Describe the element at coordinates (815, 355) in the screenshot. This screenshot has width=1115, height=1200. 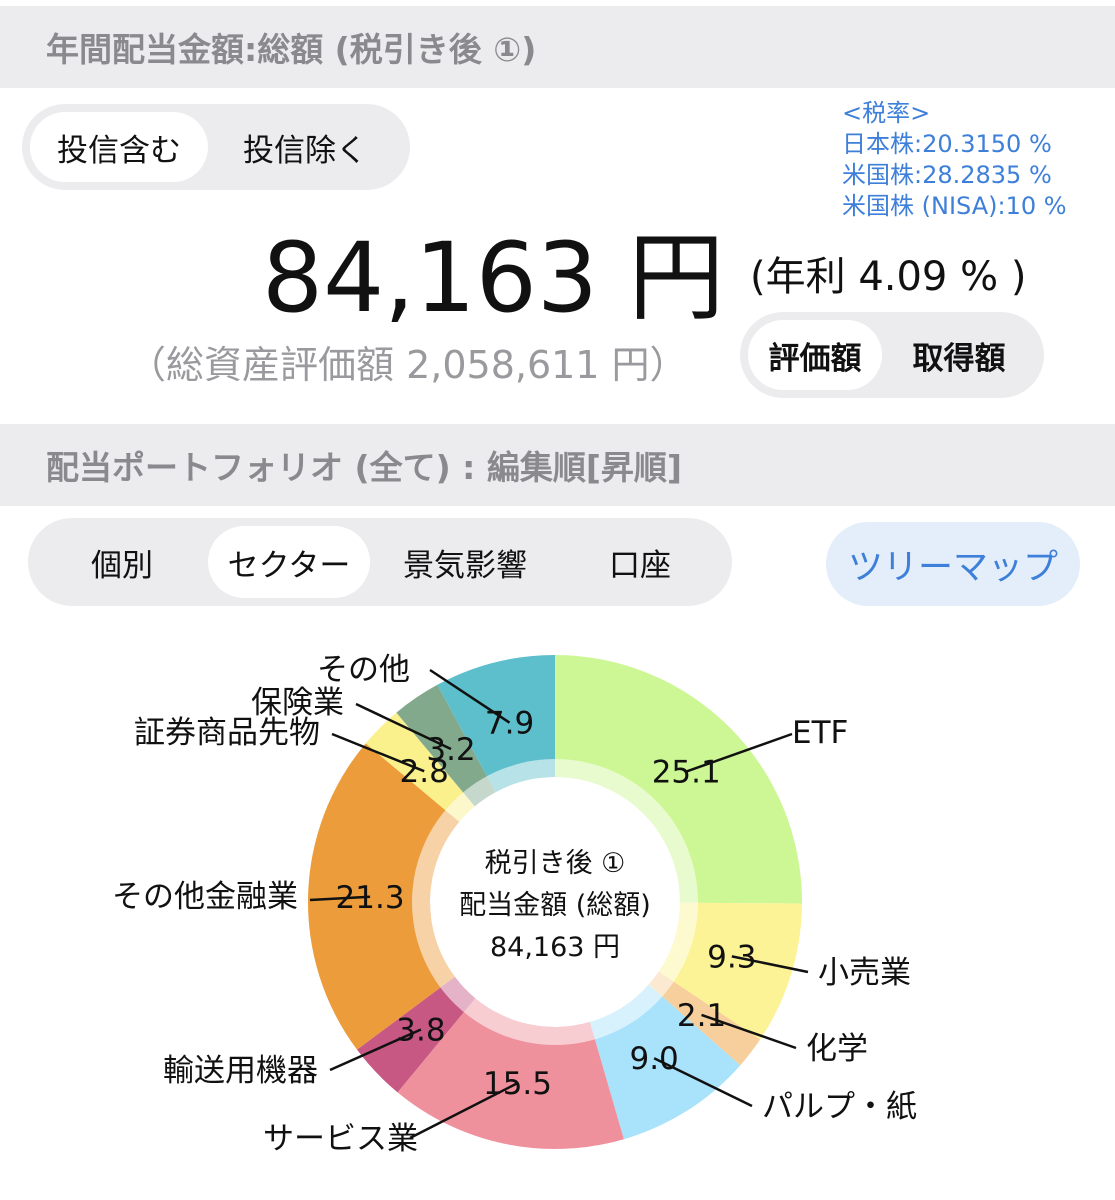
I see `valuation-option: 評価額` at that location.